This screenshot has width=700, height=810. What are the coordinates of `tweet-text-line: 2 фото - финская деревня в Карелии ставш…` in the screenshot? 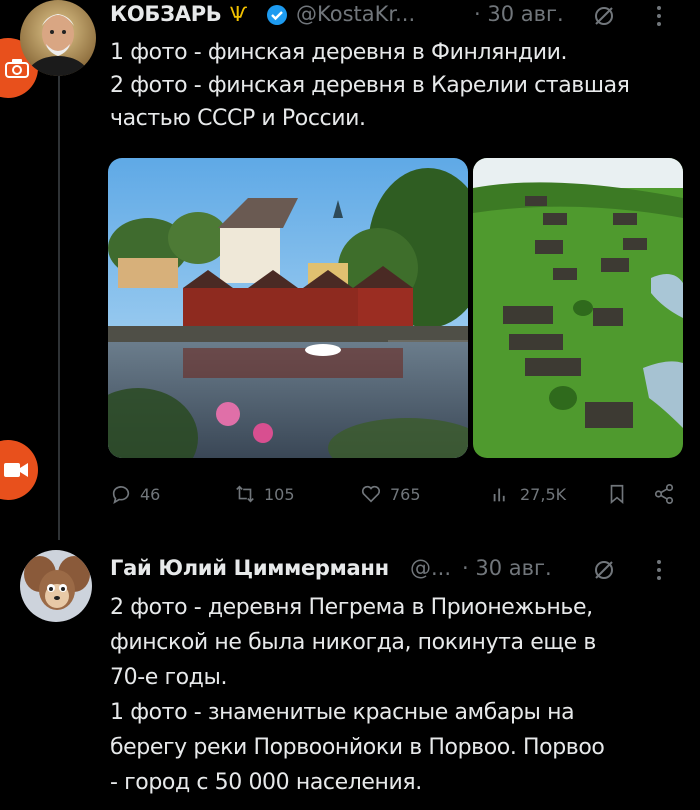 It's located at (370, 85).